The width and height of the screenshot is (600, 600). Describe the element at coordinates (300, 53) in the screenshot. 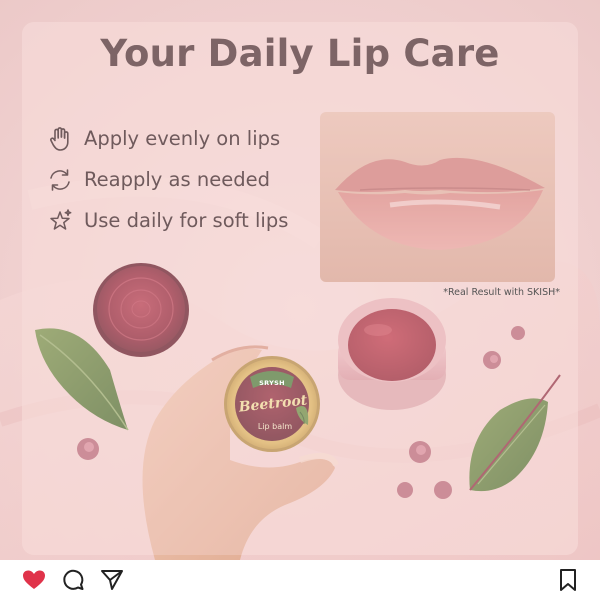

I see `post-title: Your Daily Lip Care` at that location.